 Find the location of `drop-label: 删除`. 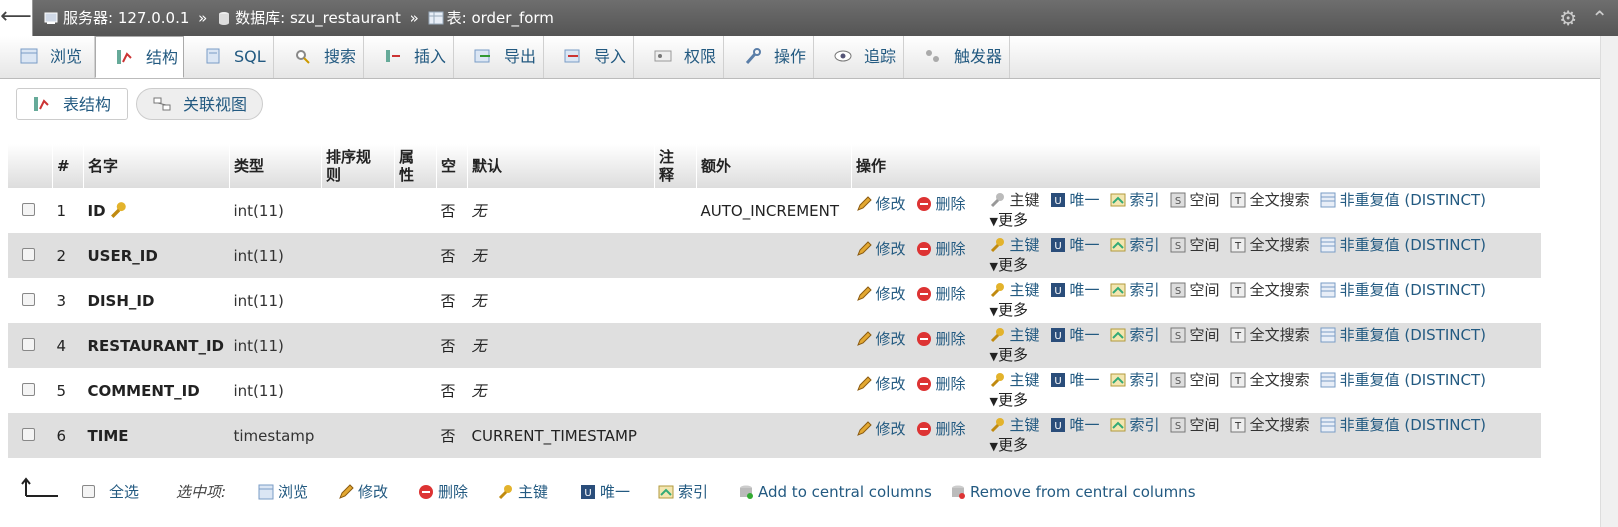

drop-label: 删除 is located at coordinates (950, 383).